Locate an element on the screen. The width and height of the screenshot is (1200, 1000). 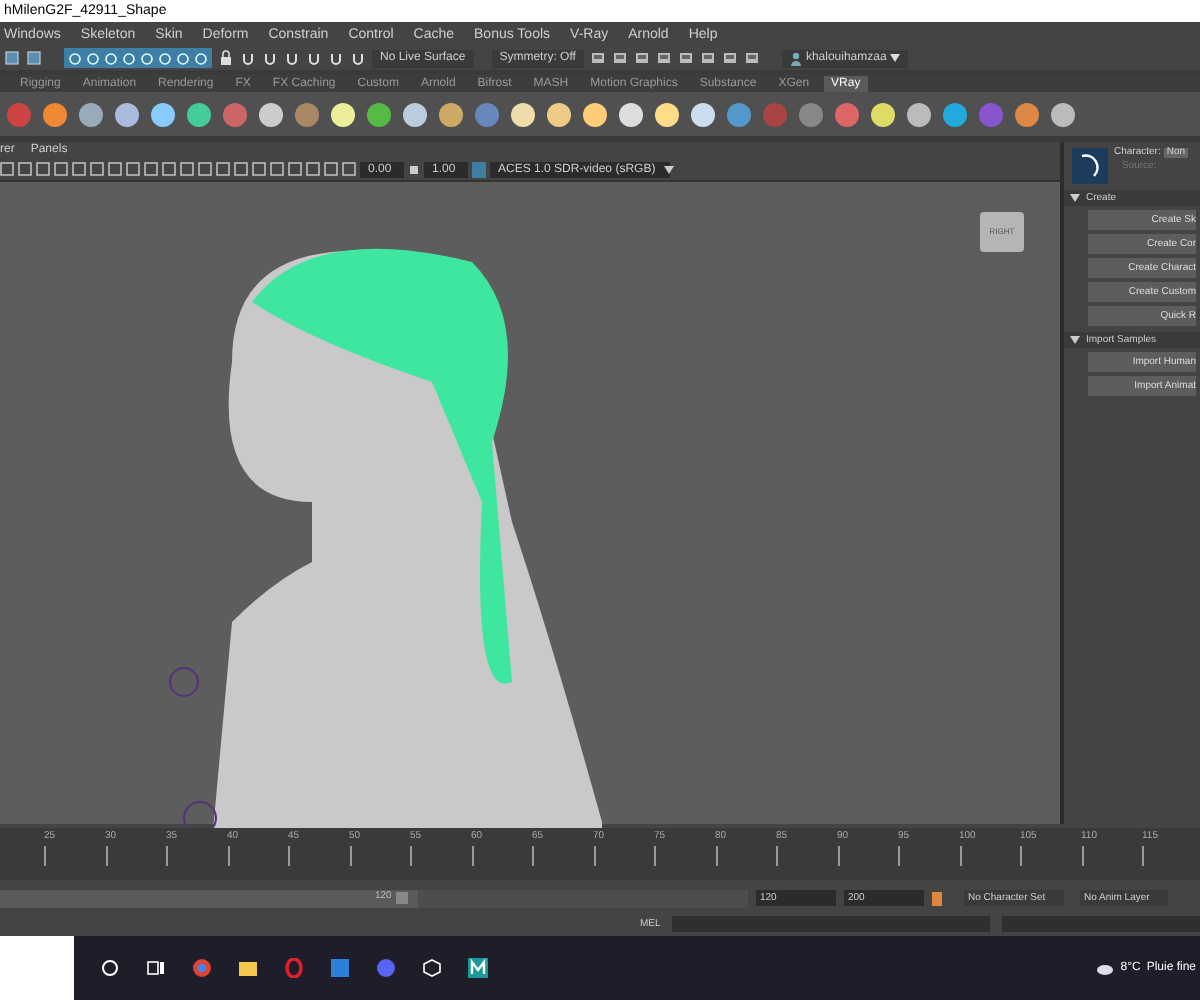
taskbar-search-field is located at coordinates (37, 968).